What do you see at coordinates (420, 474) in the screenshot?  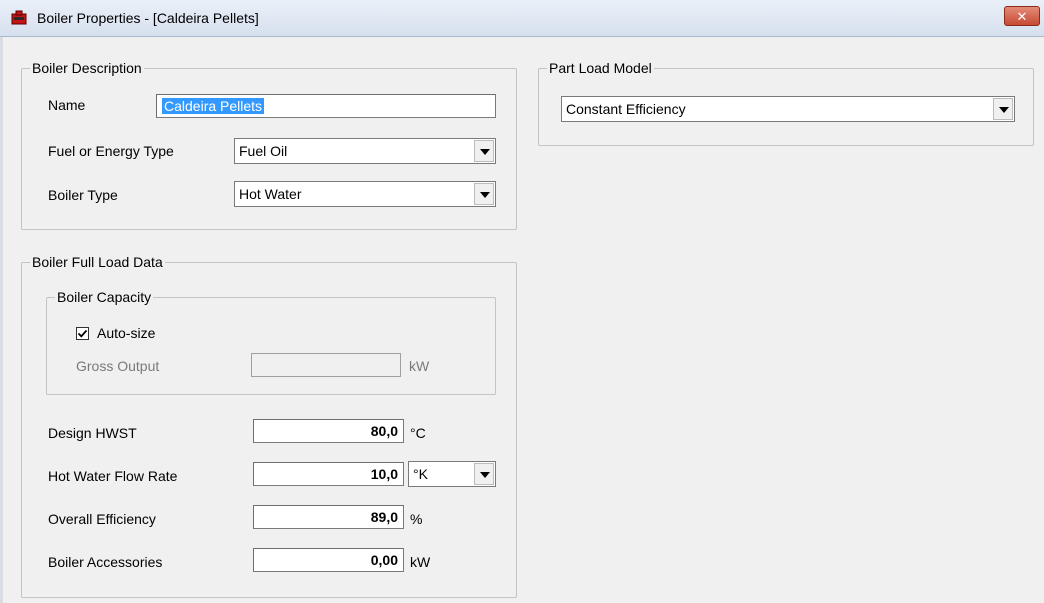 I see `flow-rate-unit-value: °K` at bounding box center [420, 474].